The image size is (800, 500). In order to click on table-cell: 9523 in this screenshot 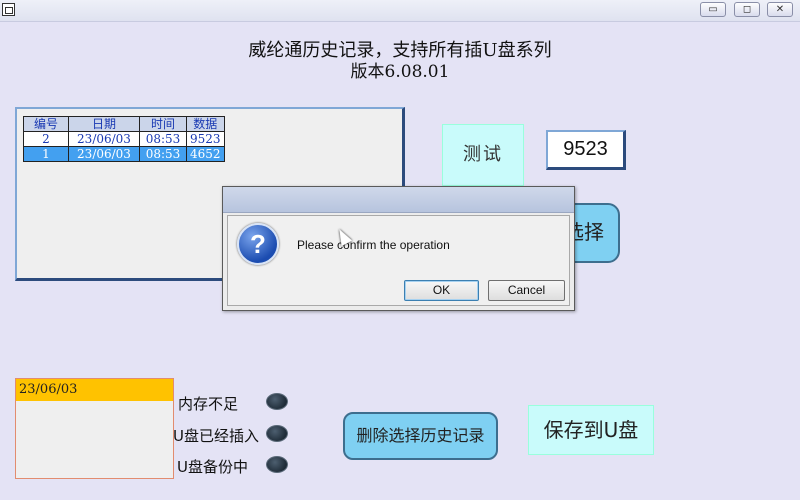, I will do `click(205, 139)`.